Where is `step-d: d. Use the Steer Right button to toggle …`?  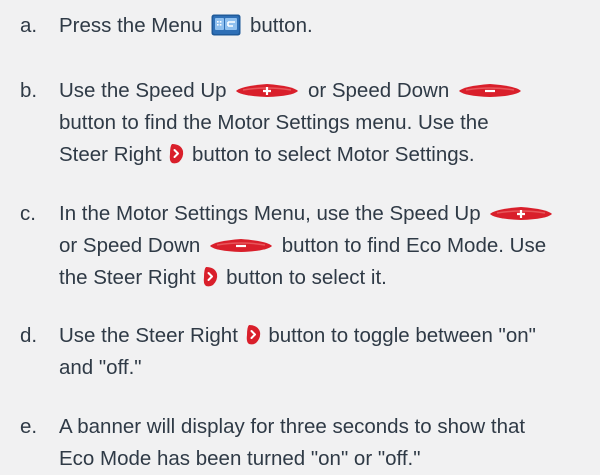
step-d: d. Use the Steer Right button to toggle … is located at coordinates (309, 352).